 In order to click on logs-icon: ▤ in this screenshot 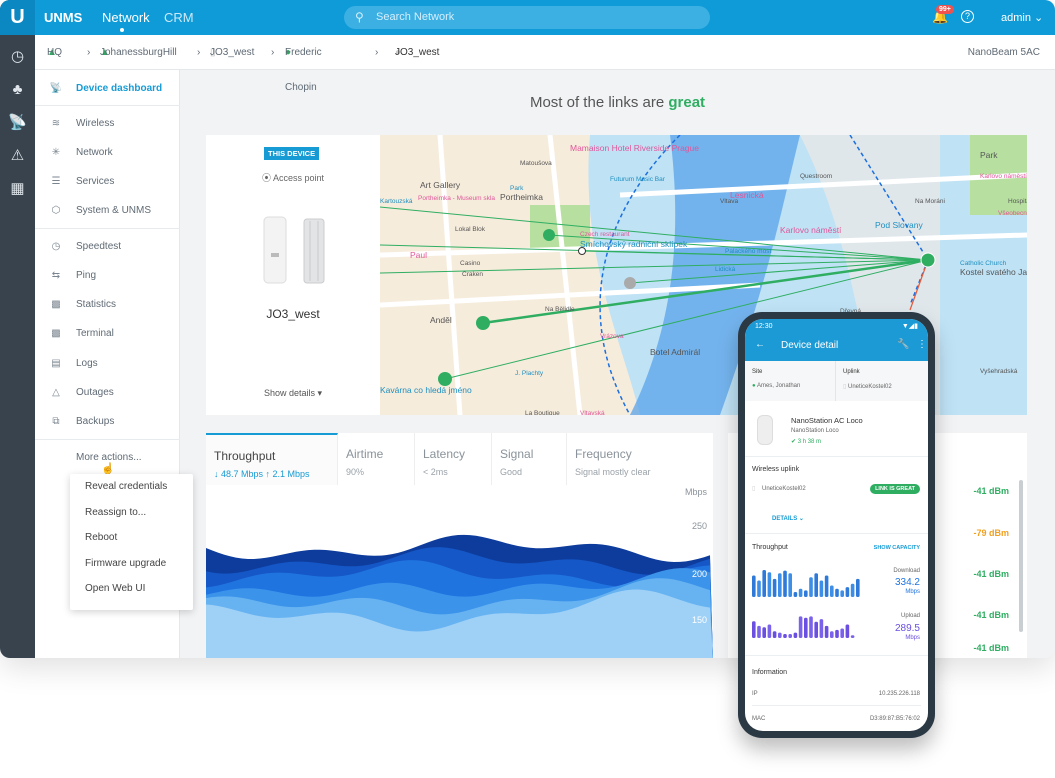, I will do `click(56, 363)`.